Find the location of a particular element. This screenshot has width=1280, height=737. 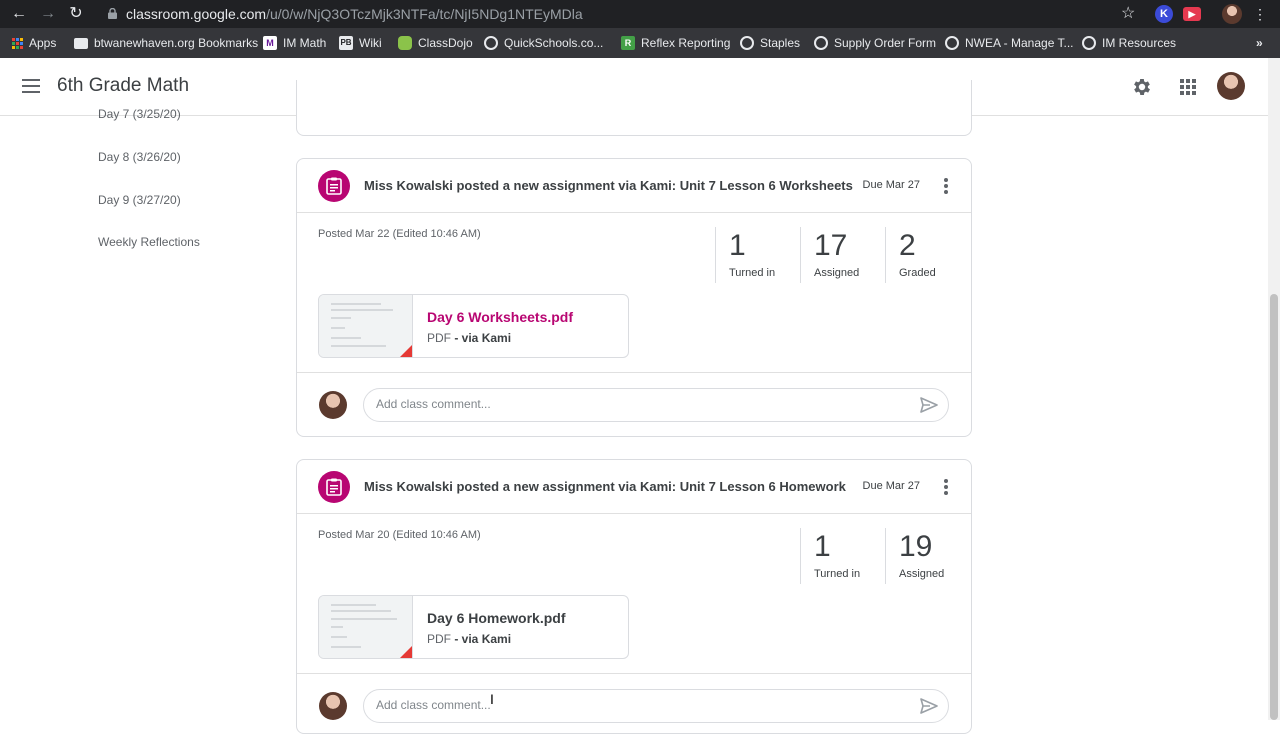

pb-icon: PB is located at coordinates (346, 43).